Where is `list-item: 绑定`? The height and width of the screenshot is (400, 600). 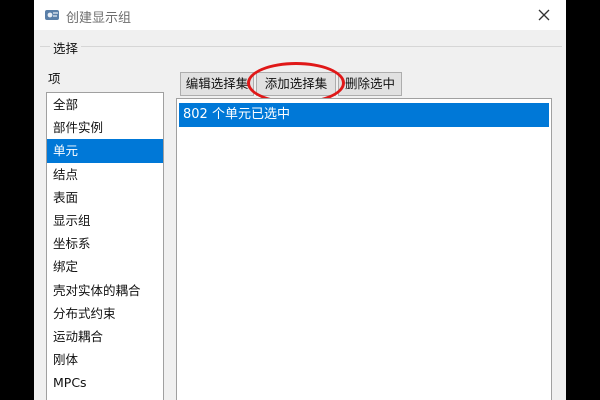
list-item: 绑定 is located at coordinates (105, 266).